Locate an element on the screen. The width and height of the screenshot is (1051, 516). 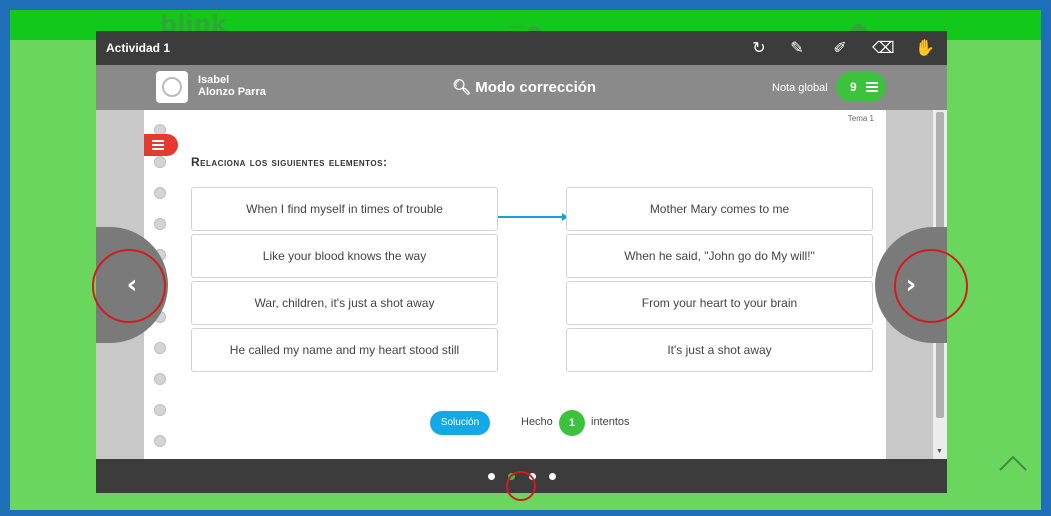
attempts-label: intentos is located at coordinates (610, 422).